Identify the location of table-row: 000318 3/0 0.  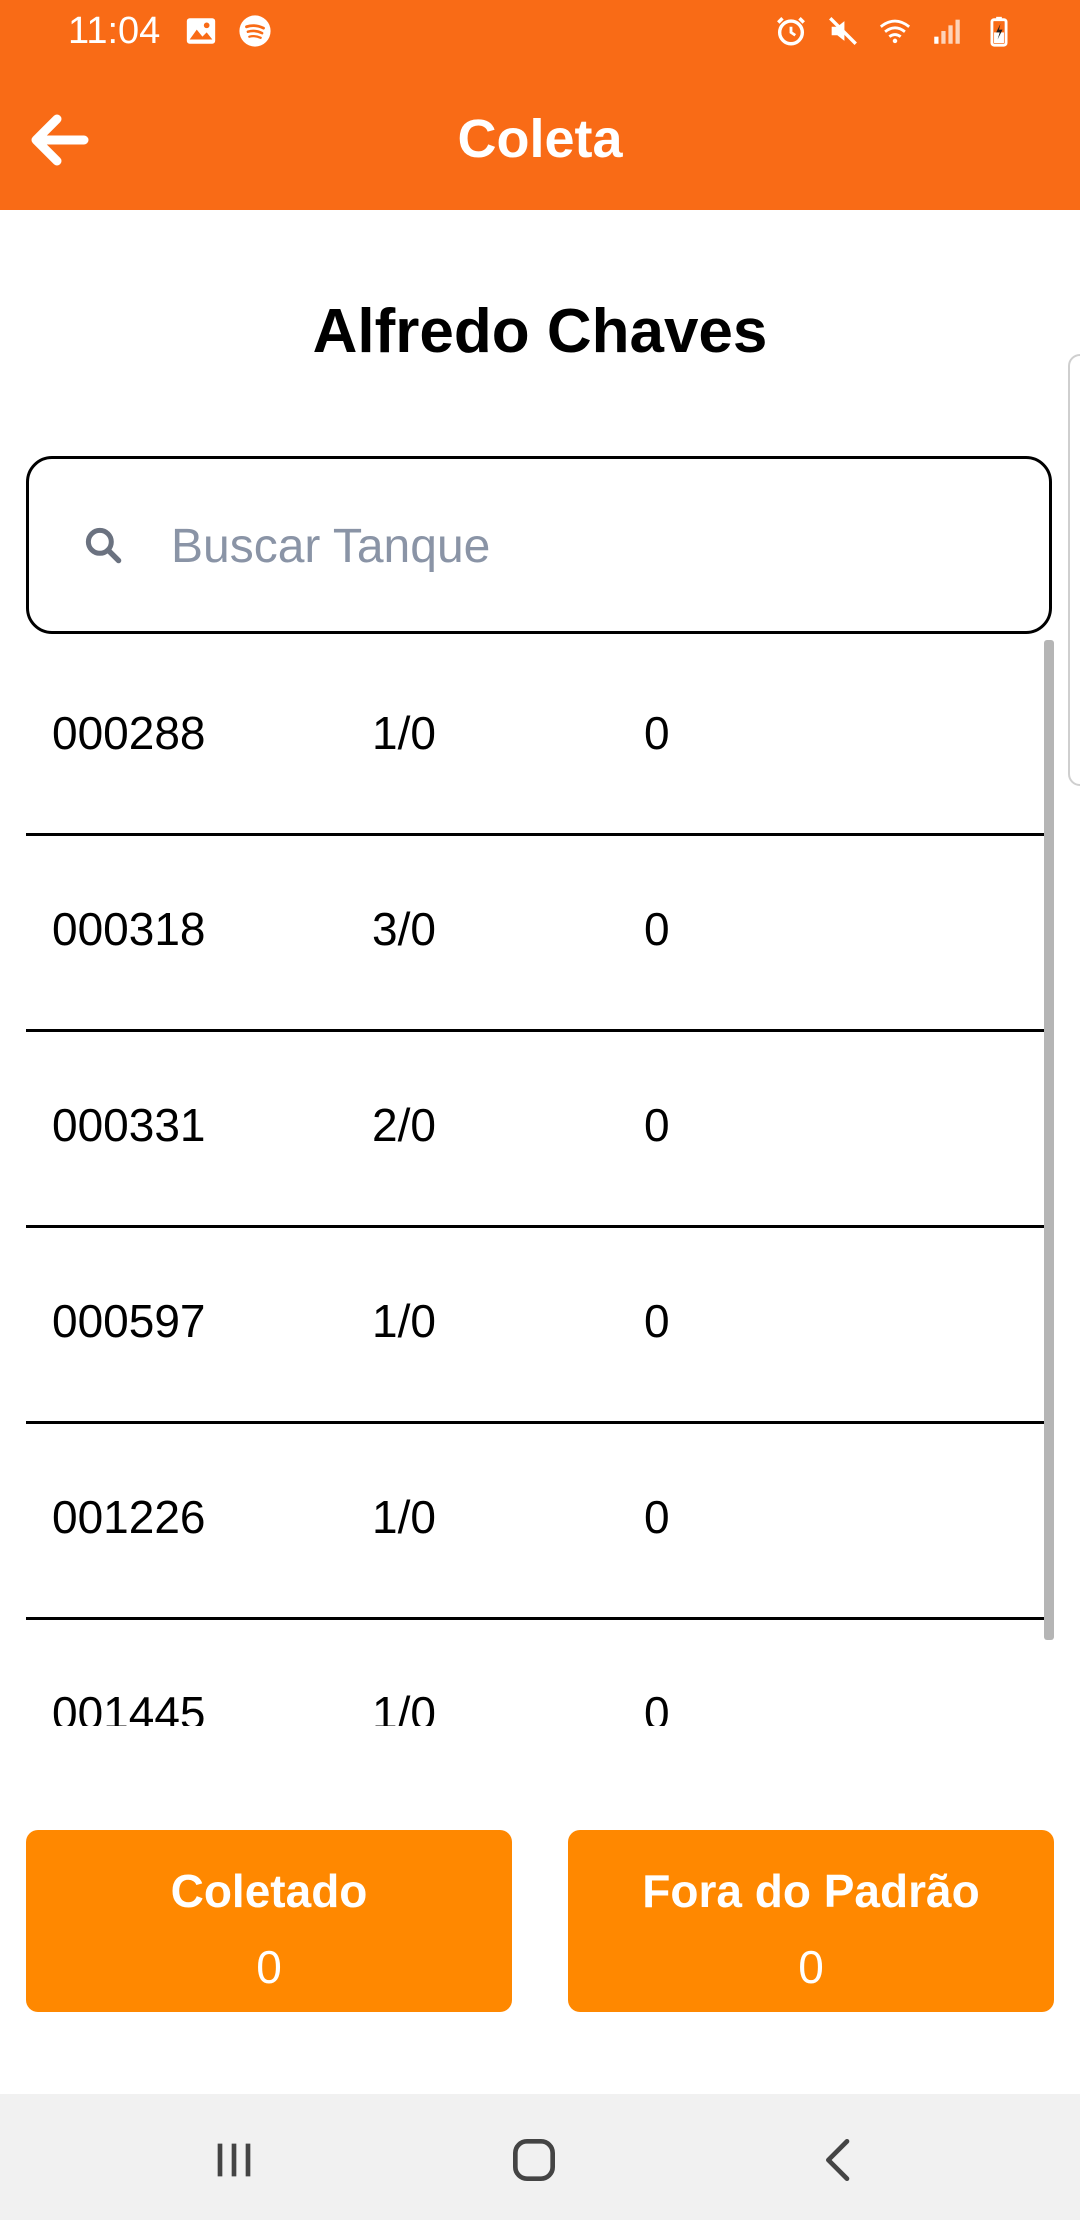
(540, 934).